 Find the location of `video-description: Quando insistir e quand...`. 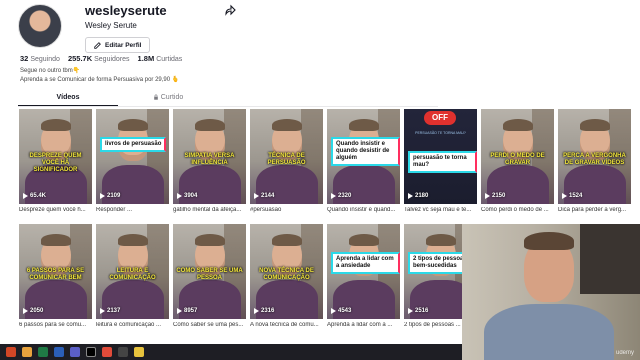

video-description: Quando insistir e quand... is located at coordinates (363, 210).